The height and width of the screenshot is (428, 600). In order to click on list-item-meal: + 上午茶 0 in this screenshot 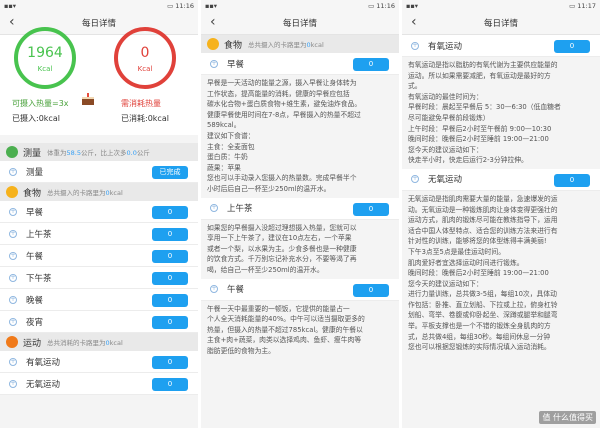, I will do `click(99, 234)`.